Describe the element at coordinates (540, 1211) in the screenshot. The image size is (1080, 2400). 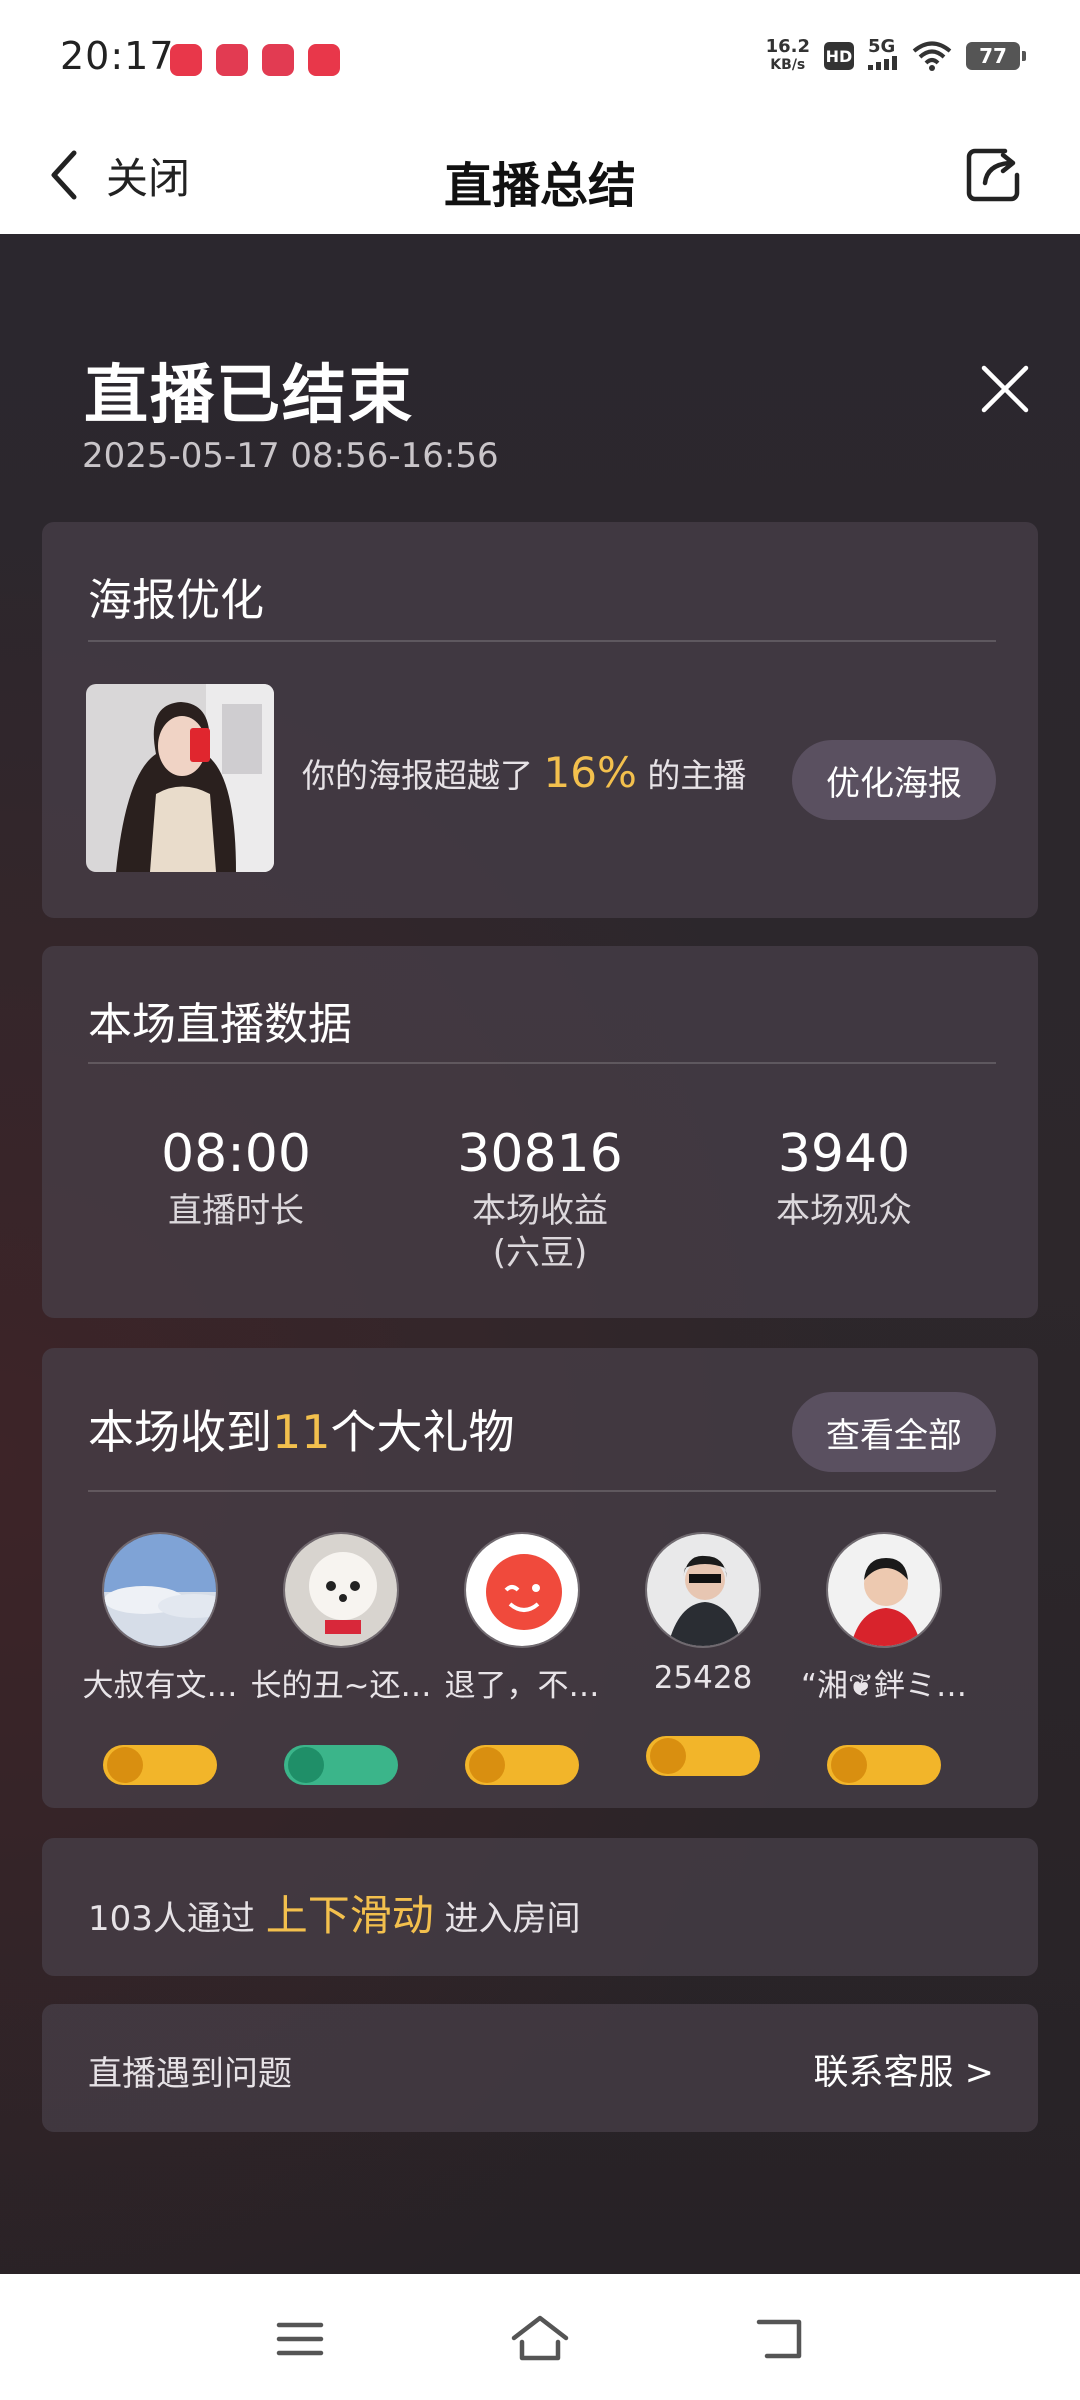
I see `stat-label: 本场收益` at that location.